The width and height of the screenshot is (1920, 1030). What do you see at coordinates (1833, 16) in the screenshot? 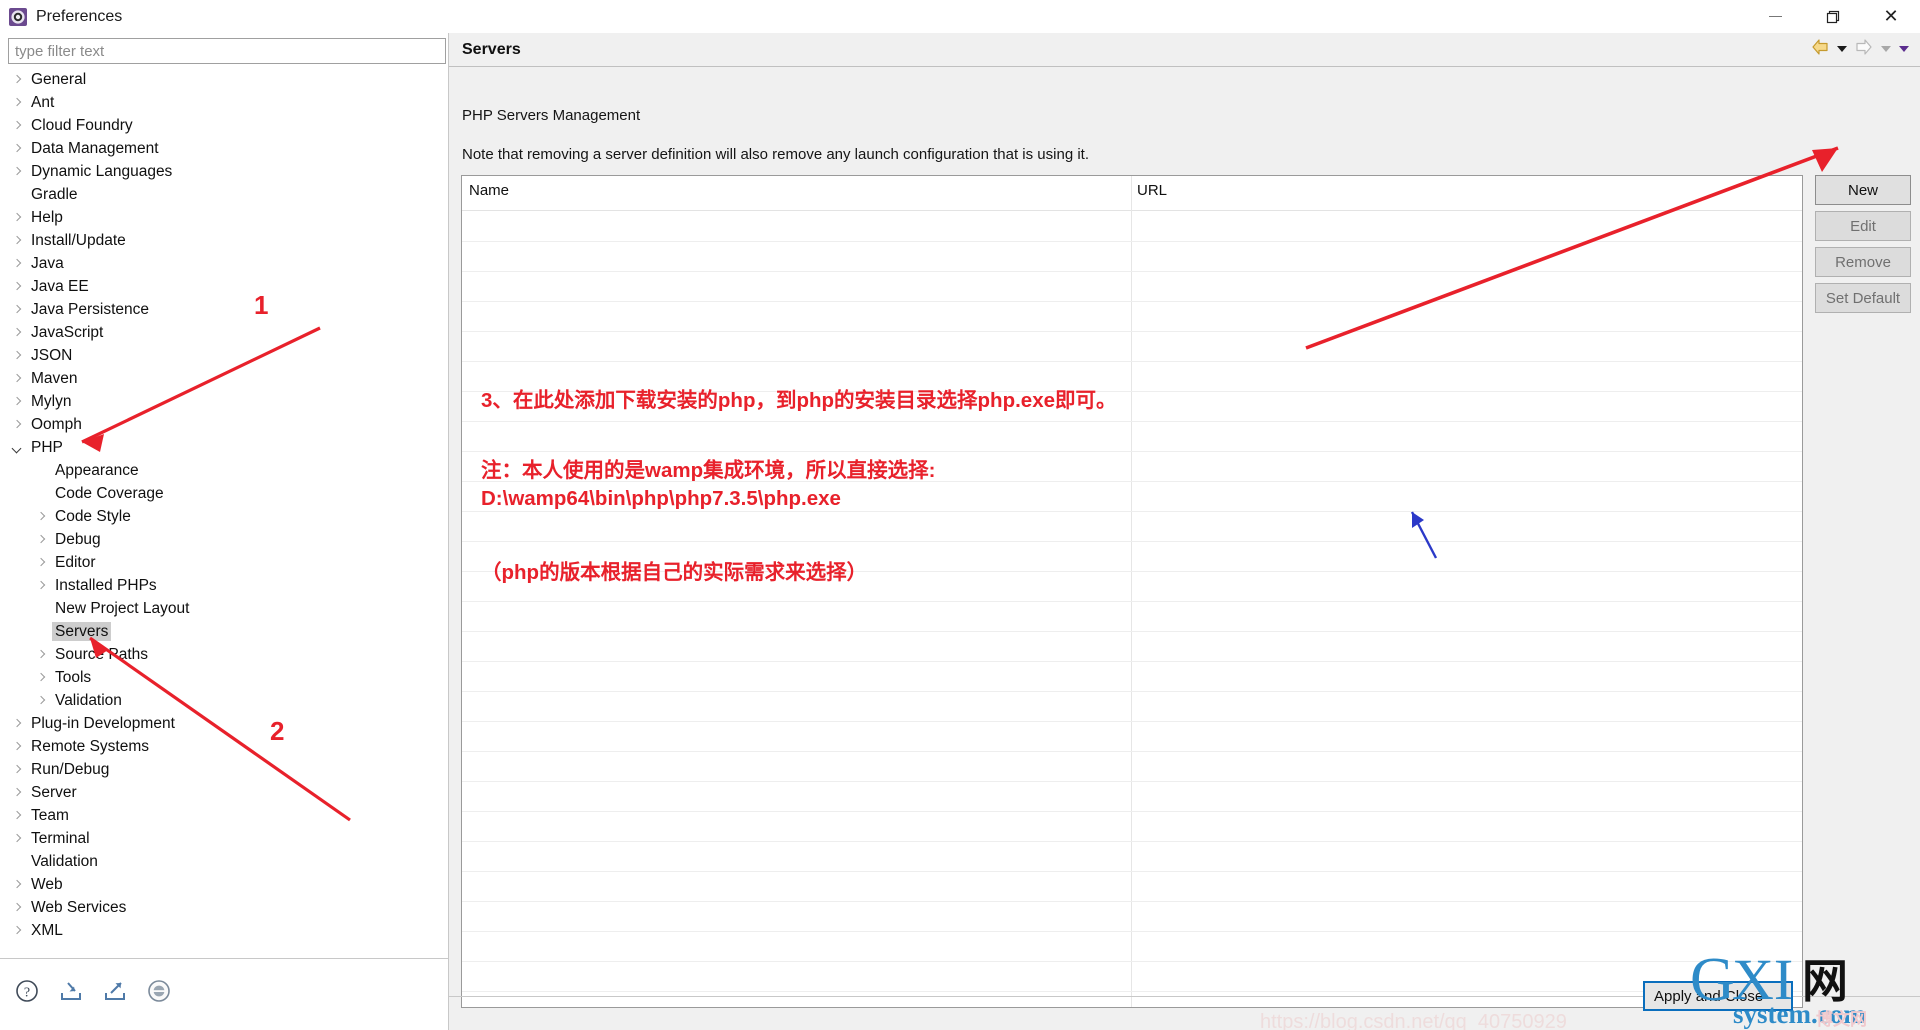
I see `restore-button` at bounding box center [1833, 16].